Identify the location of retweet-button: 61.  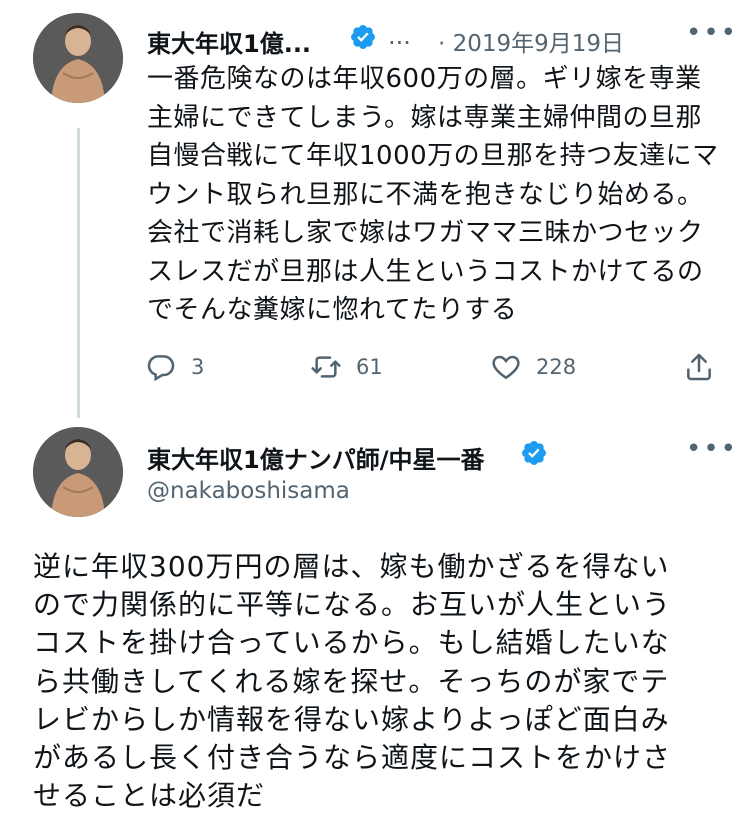
(346, 367).